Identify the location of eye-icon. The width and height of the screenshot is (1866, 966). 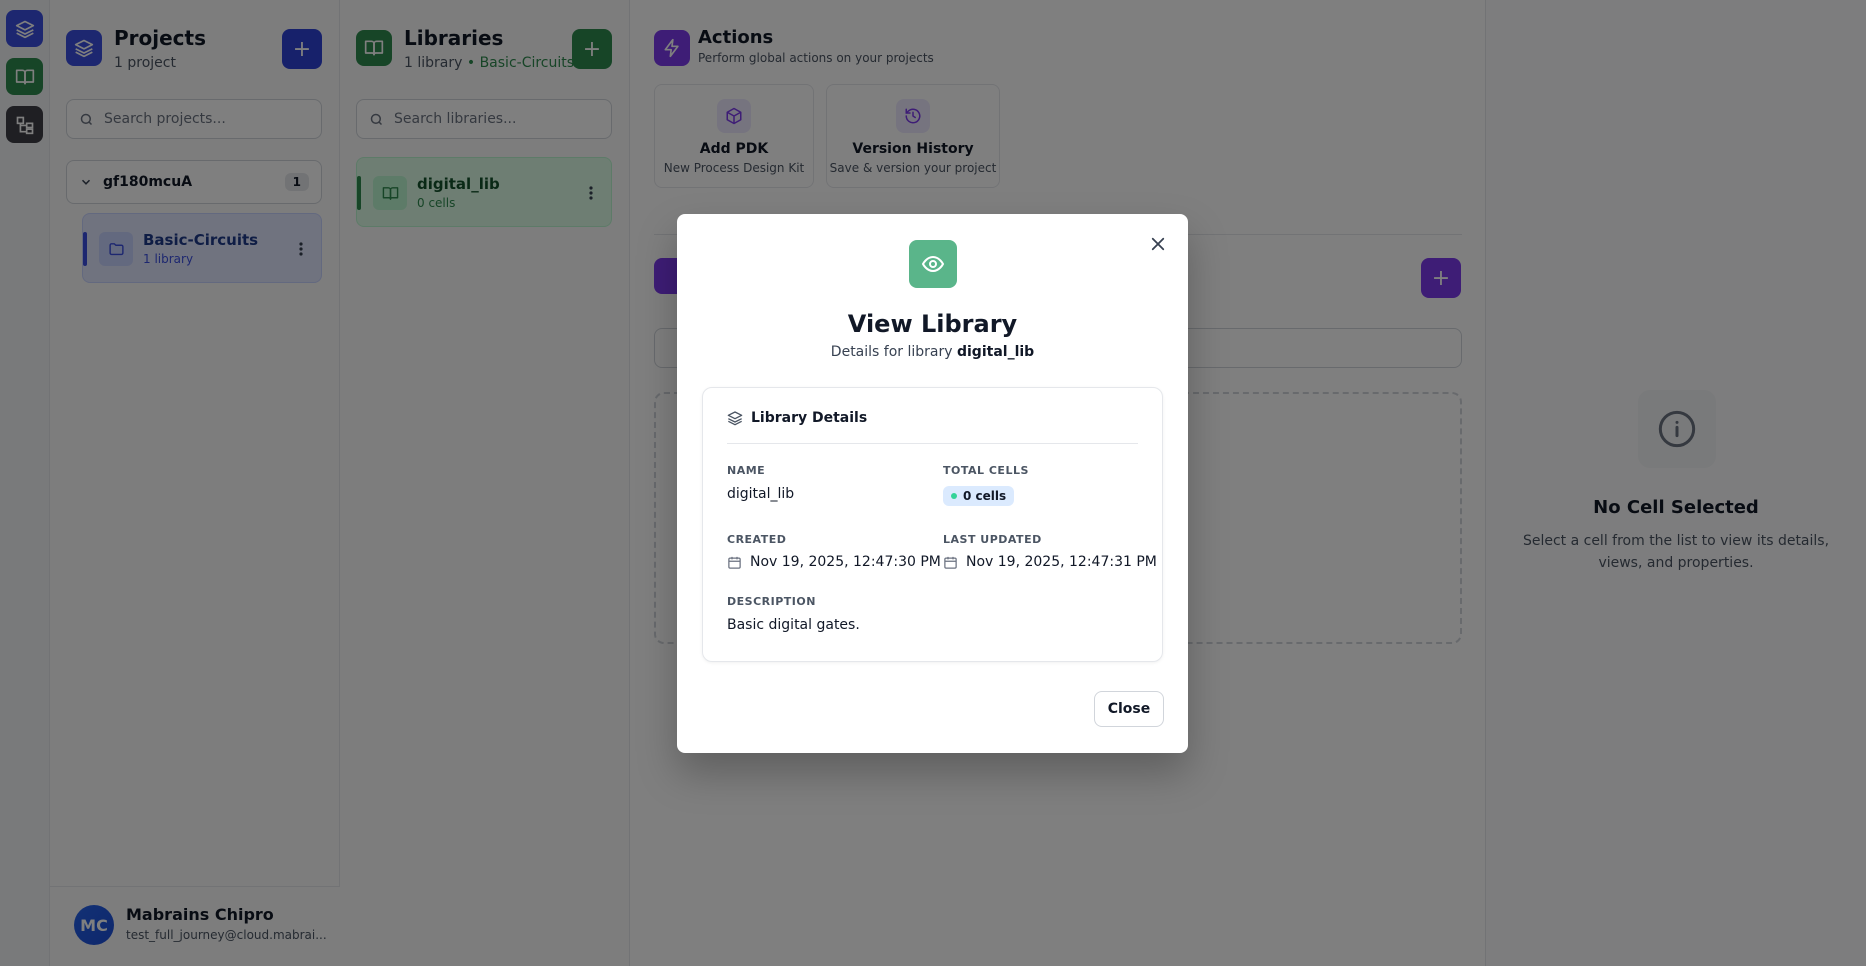
(933, 264).